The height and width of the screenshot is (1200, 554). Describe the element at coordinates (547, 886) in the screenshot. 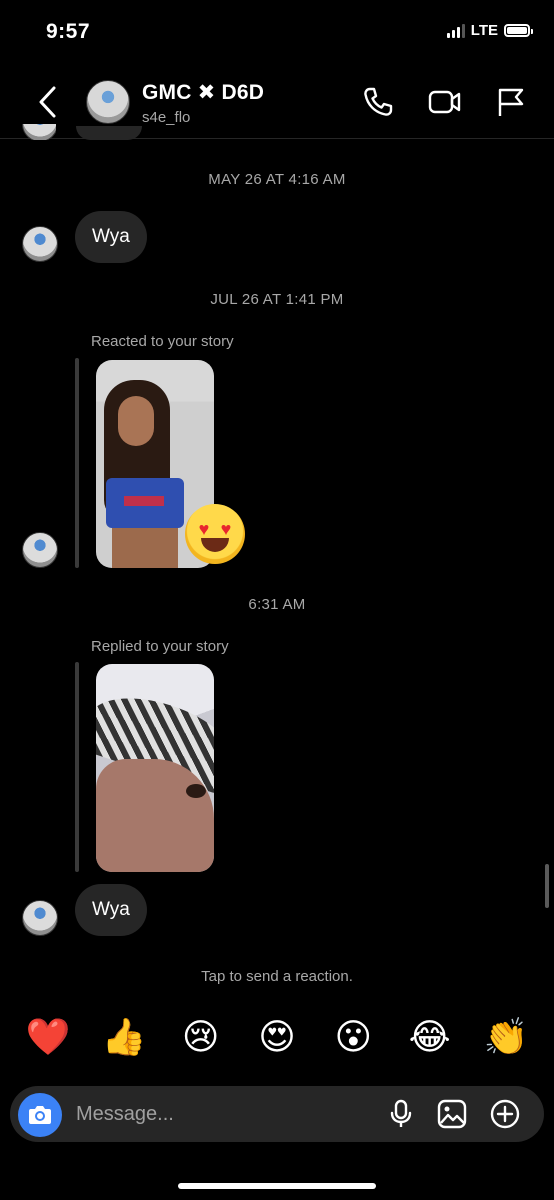

I see `scrollbar` at that location.